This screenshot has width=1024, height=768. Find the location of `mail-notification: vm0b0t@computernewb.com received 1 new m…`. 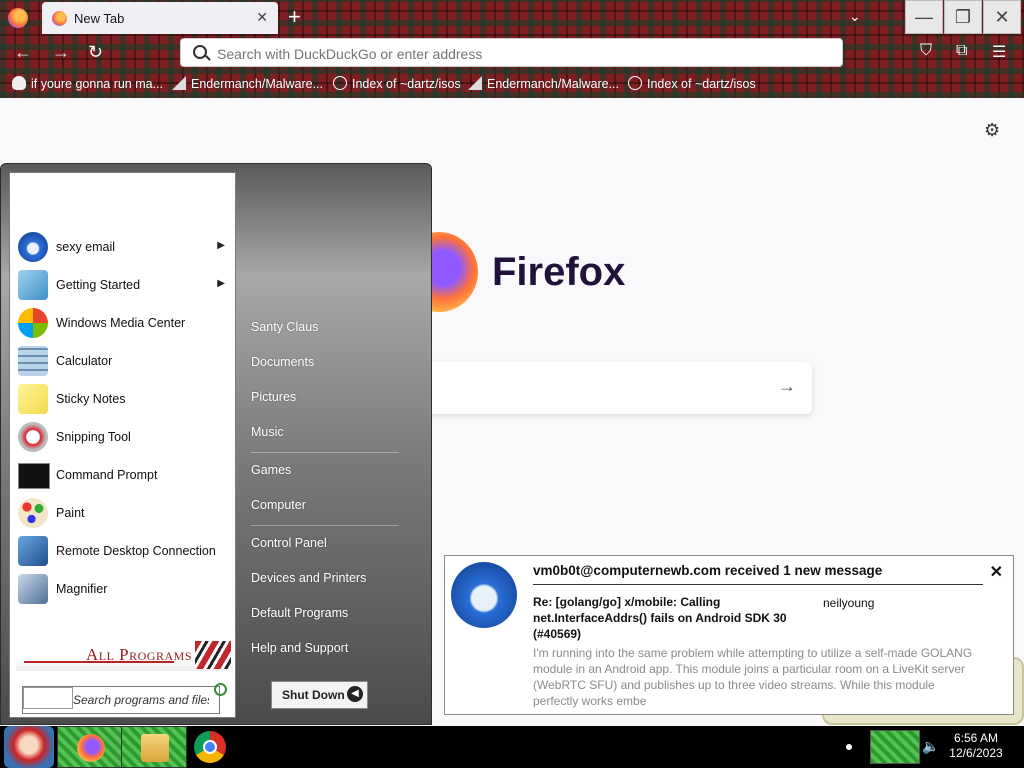

mail-notification: vm0b0t@computernewb.com received 1 new m… is located at coordinates (729, 635).